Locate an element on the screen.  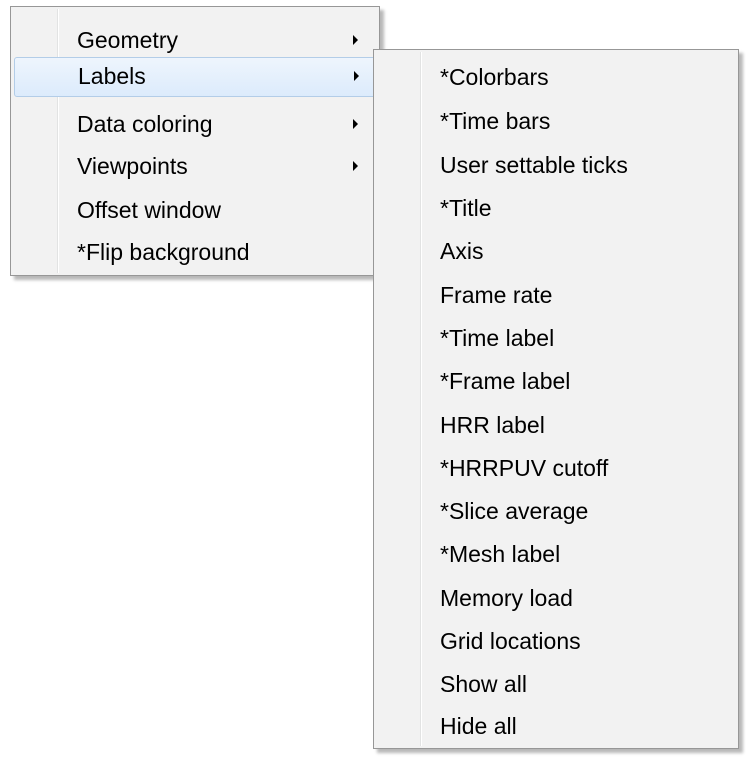
menu-item-hrrpuv-cutoff: *HRRPUV cutoff is located at coordinates (556, 469).